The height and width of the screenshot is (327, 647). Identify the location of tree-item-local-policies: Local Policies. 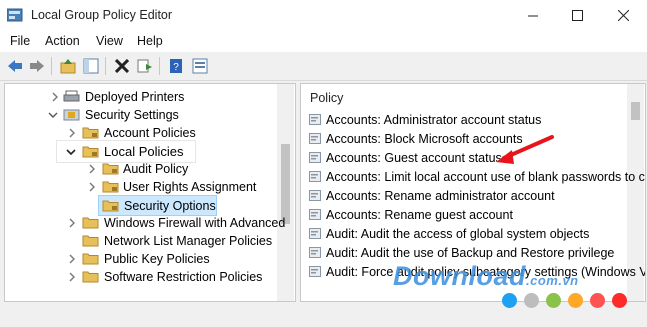
(126, 151).